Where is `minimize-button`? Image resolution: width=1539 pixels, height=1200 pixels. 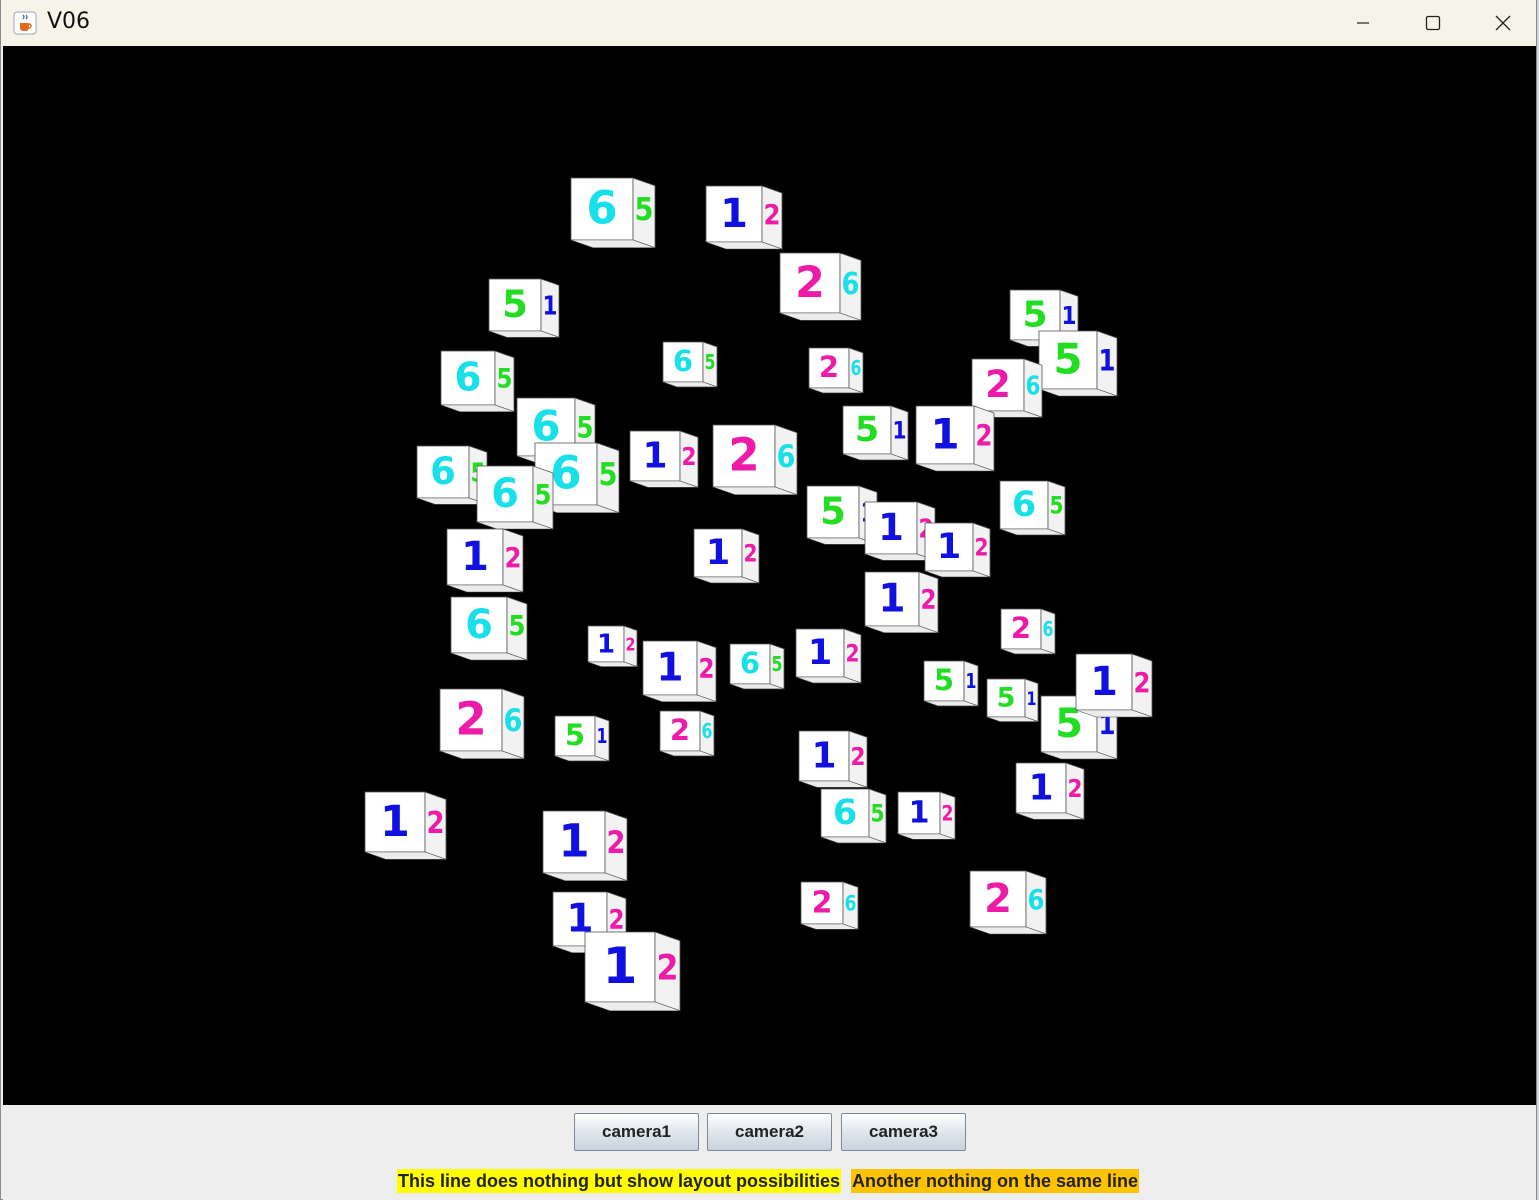
minimize-button is located at coordinates (1363, 23).